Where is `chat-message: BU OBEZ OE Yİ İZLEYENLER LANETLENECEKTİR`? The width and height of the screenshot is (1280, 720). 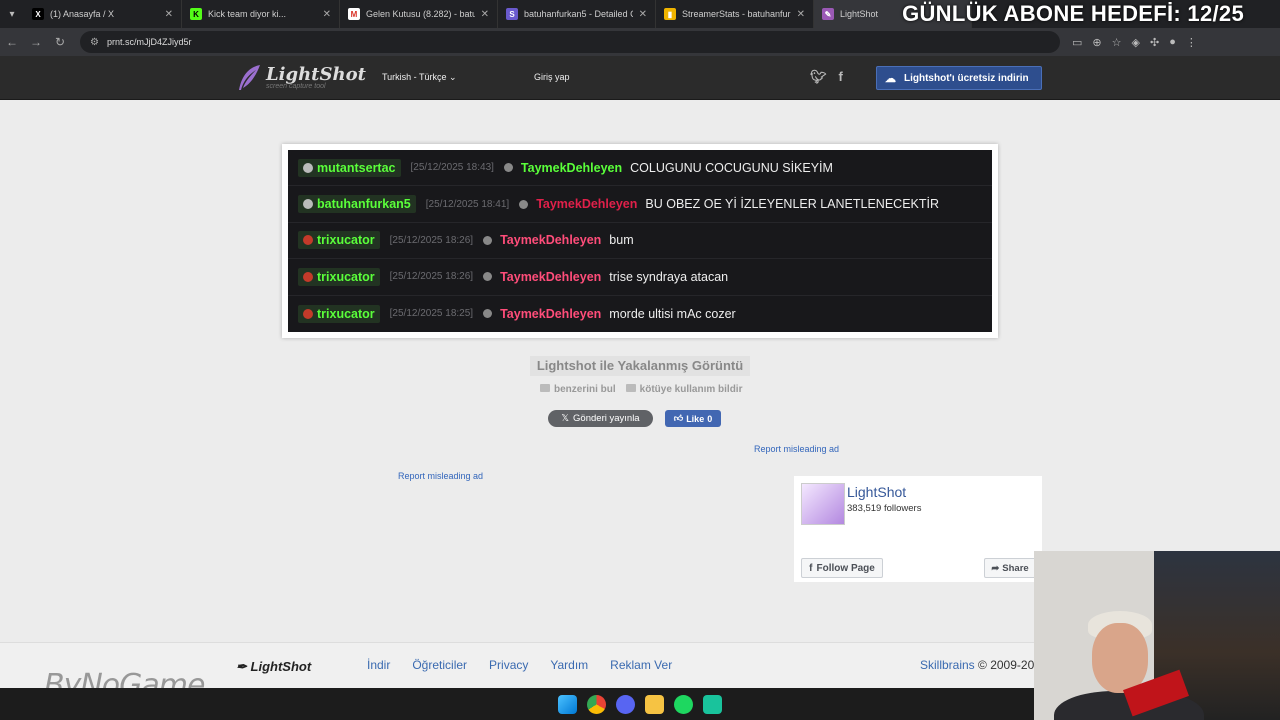
chat-message: BU OBEZ OE Yİ İZLEYENLER LANETLENECEKTİR is located at coordinates (792, 204).